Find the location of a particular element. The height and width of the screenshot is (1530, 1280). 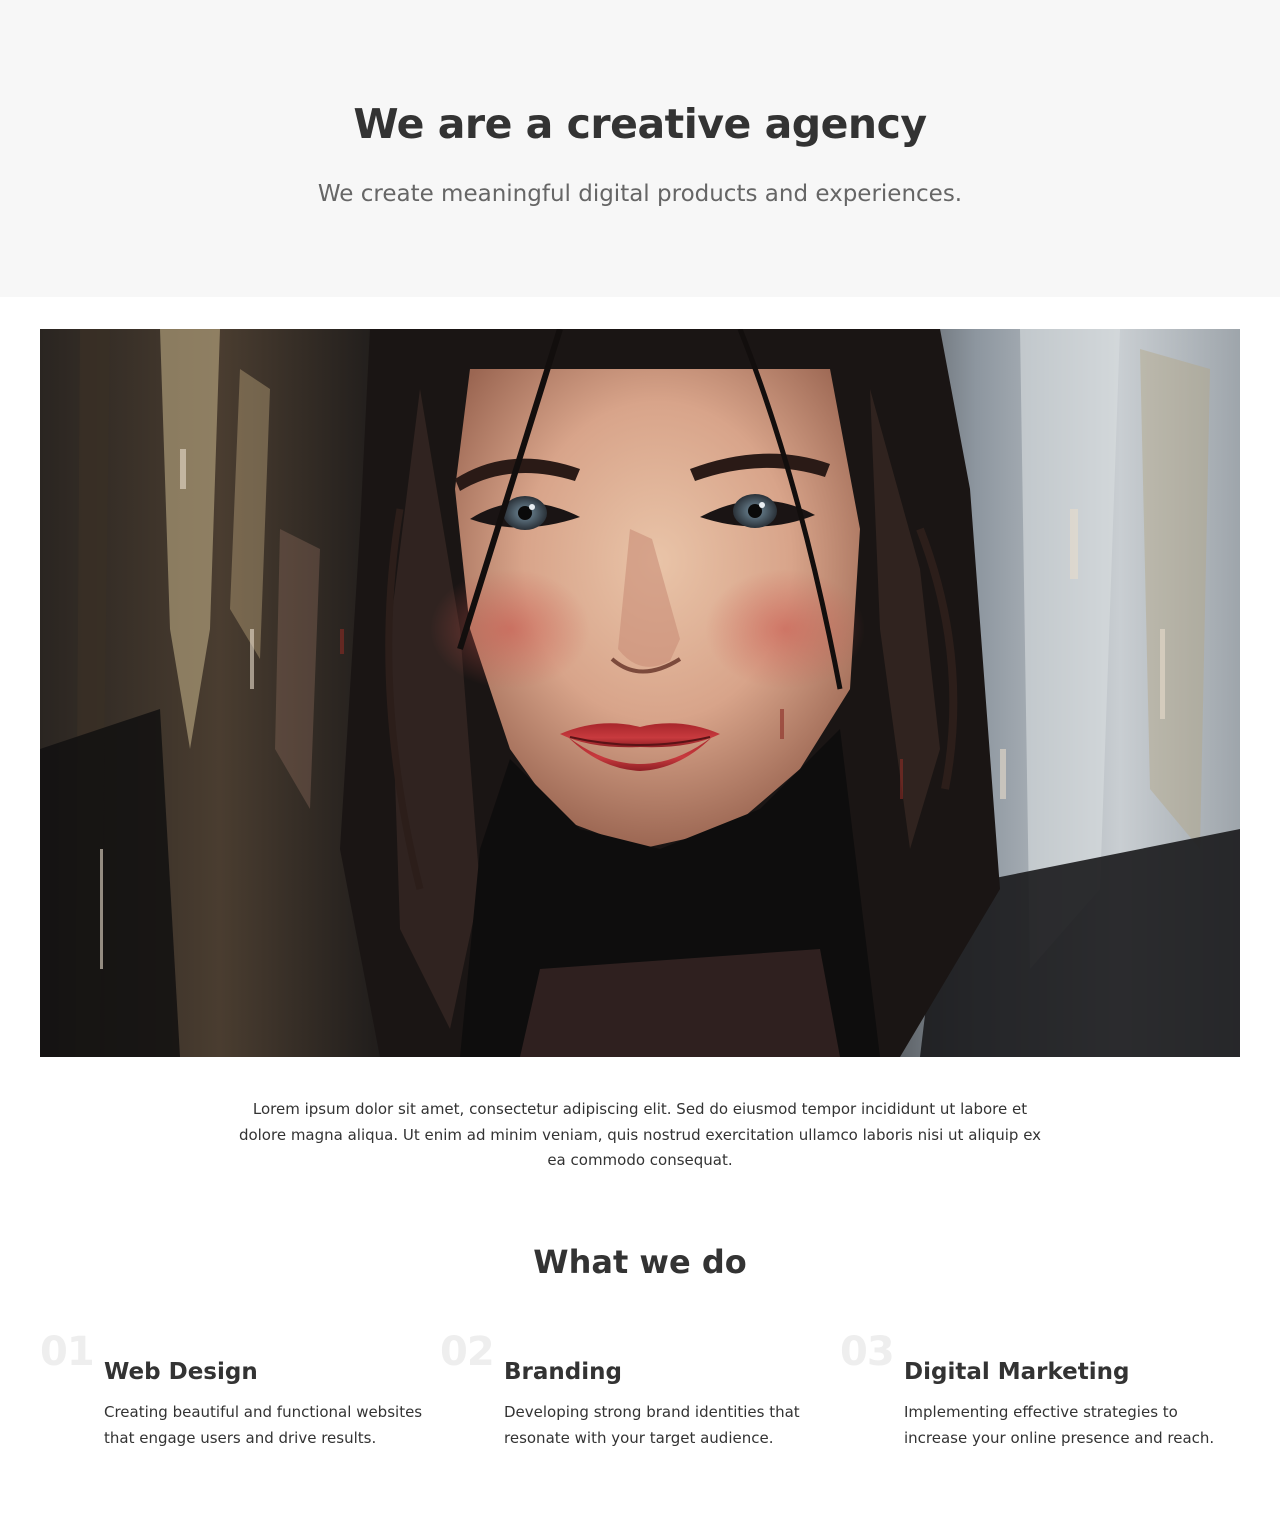

service-title: Web Design is located at coordinates (181, 1372).